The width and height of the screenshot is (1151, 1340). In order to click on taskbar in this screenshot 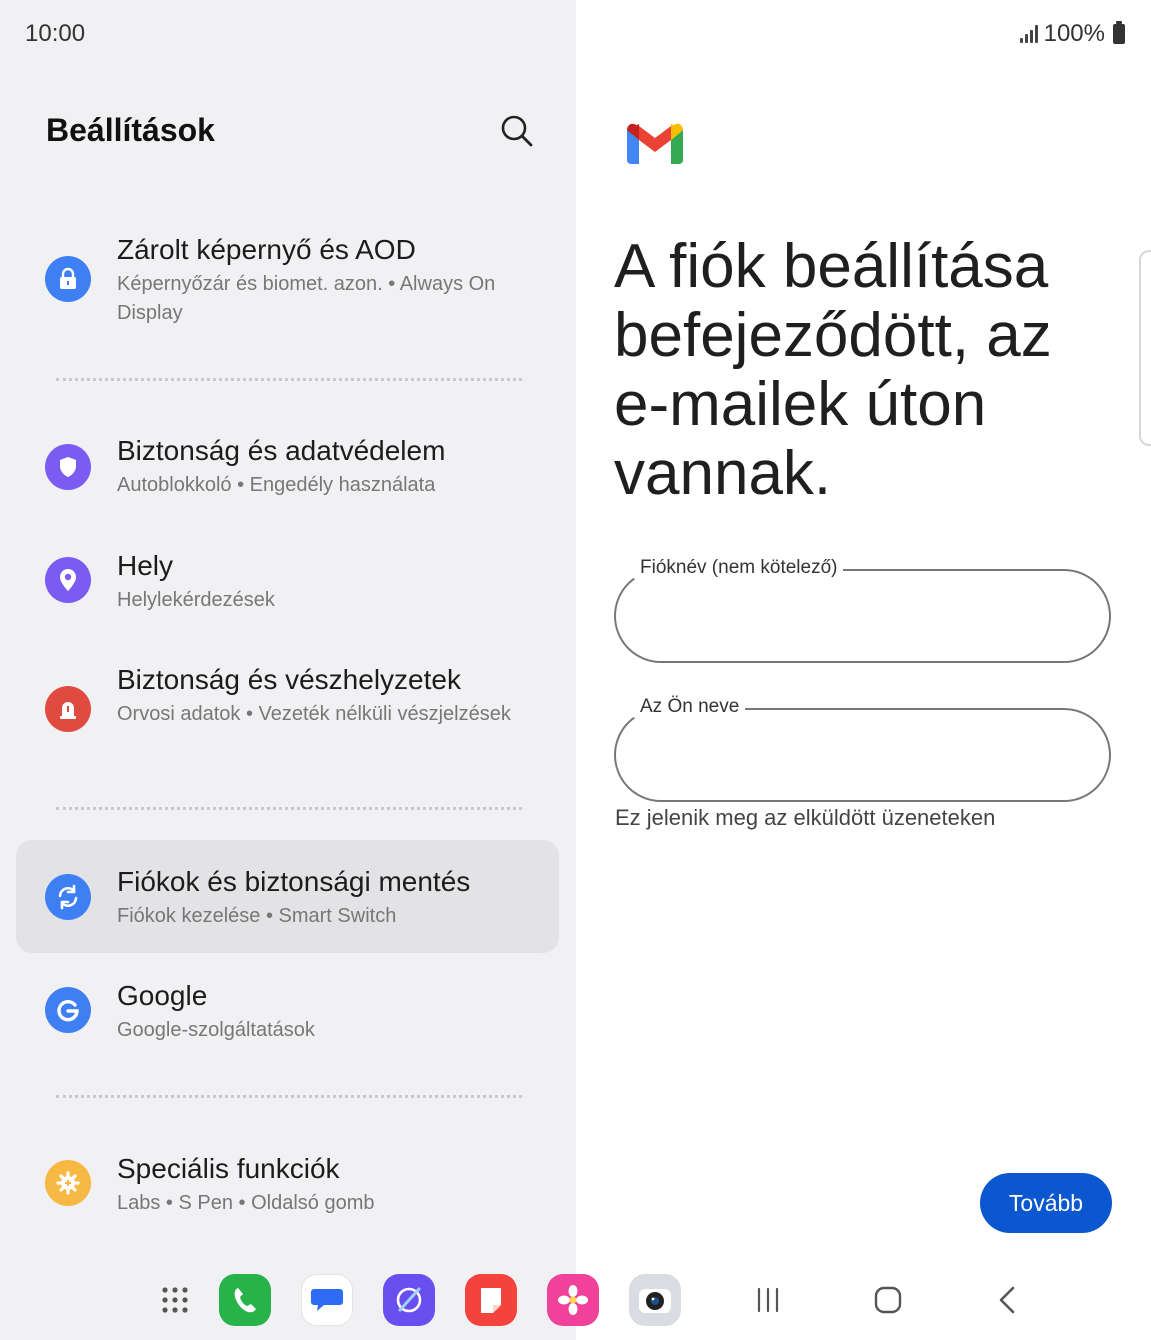, I will do `click(575, 1301)`.